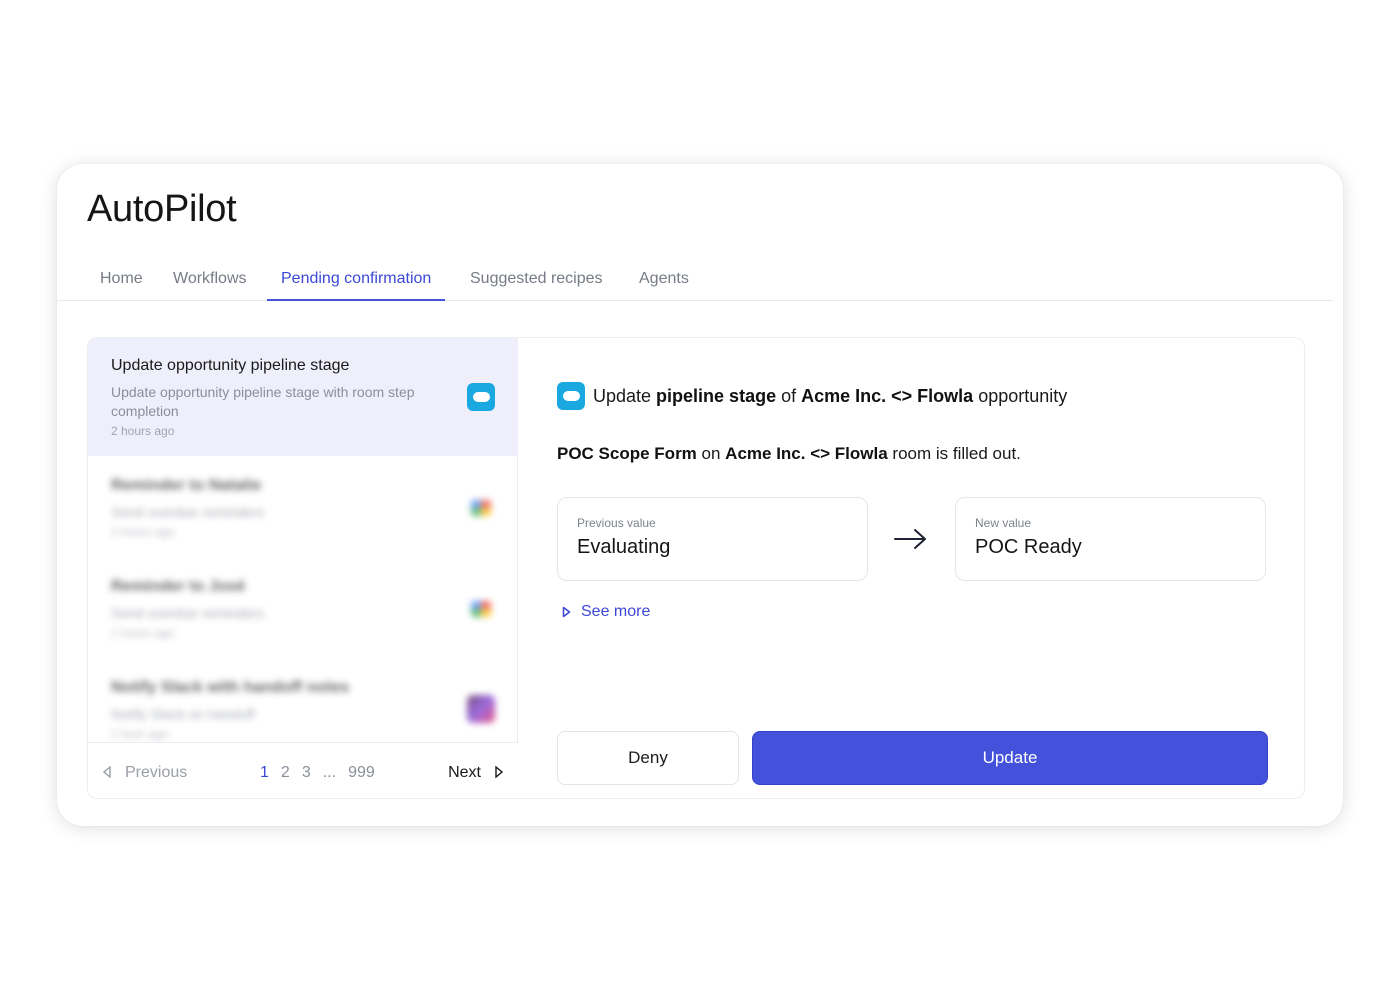 This screenshot has width=1400, height=990. Describe the element at coordinates (910, 539) in the screenshot. I see `arrow-right-icon` at that location.